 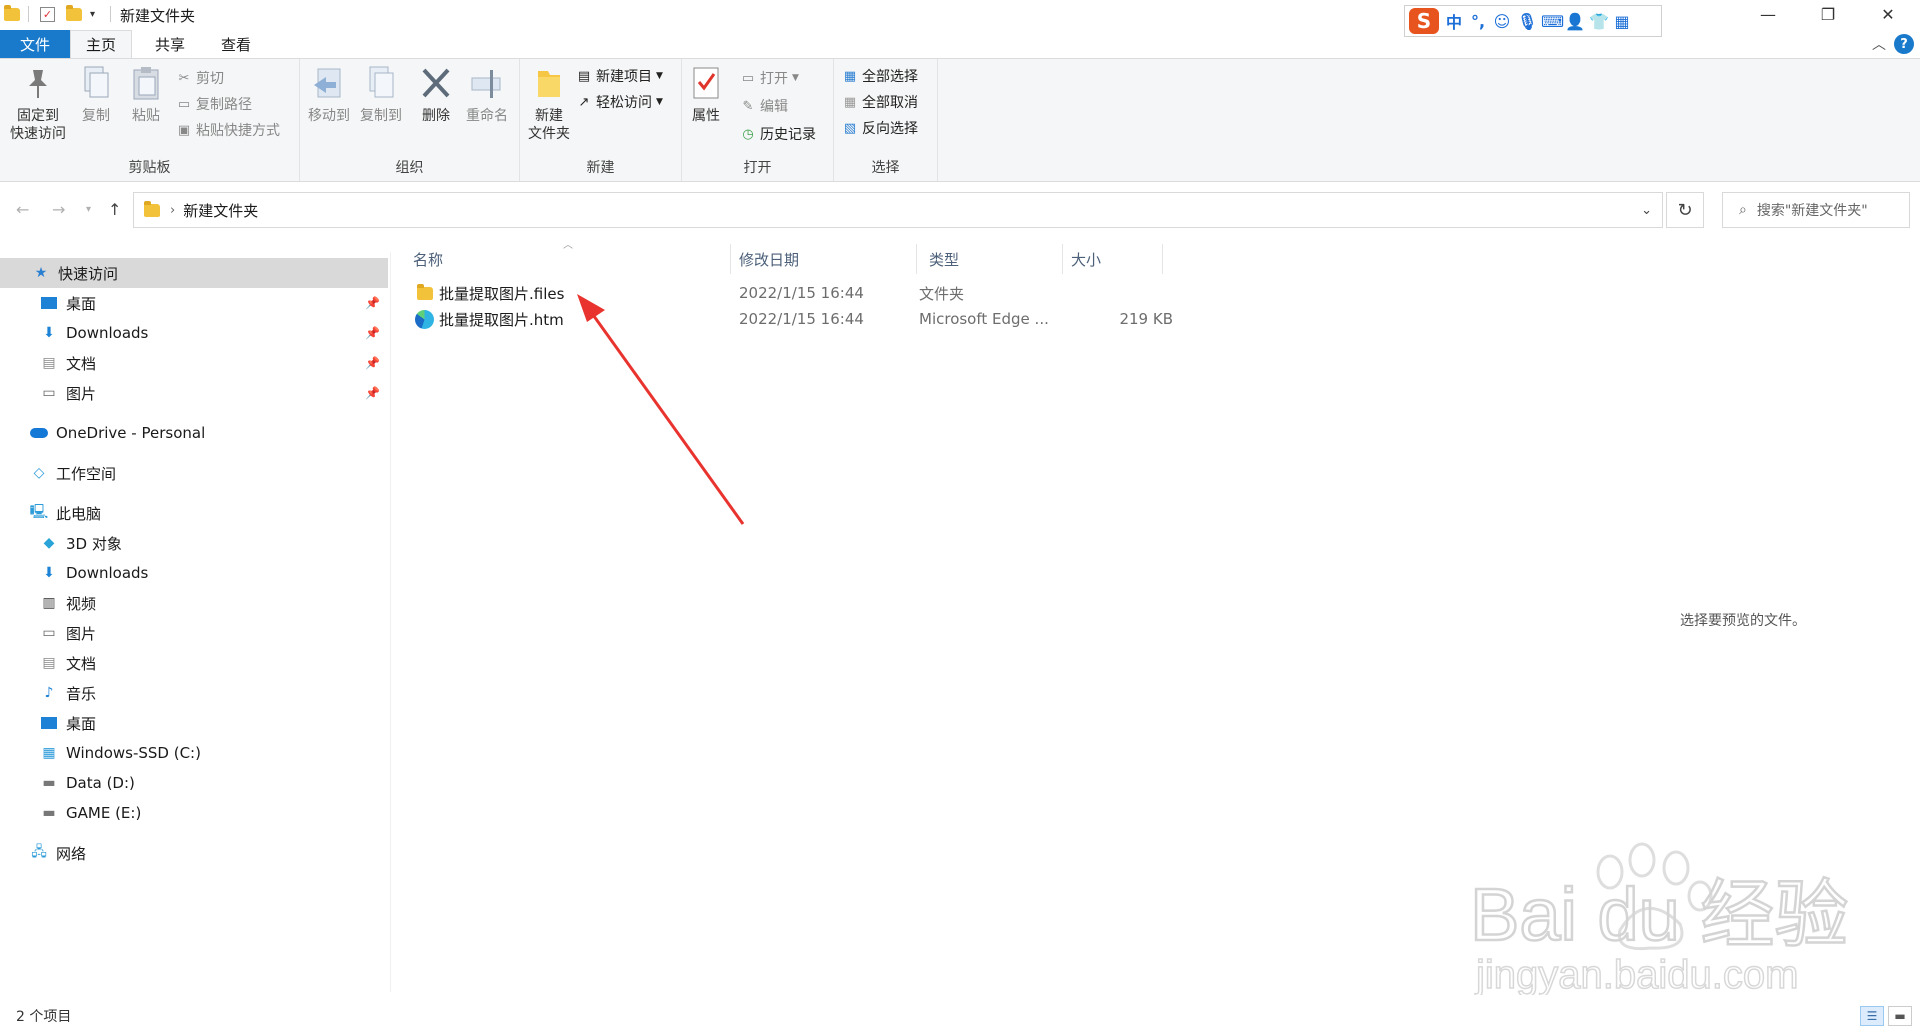 I want to click on nav-item-desktop: 桌面 📌, so click(x=194, y=303).